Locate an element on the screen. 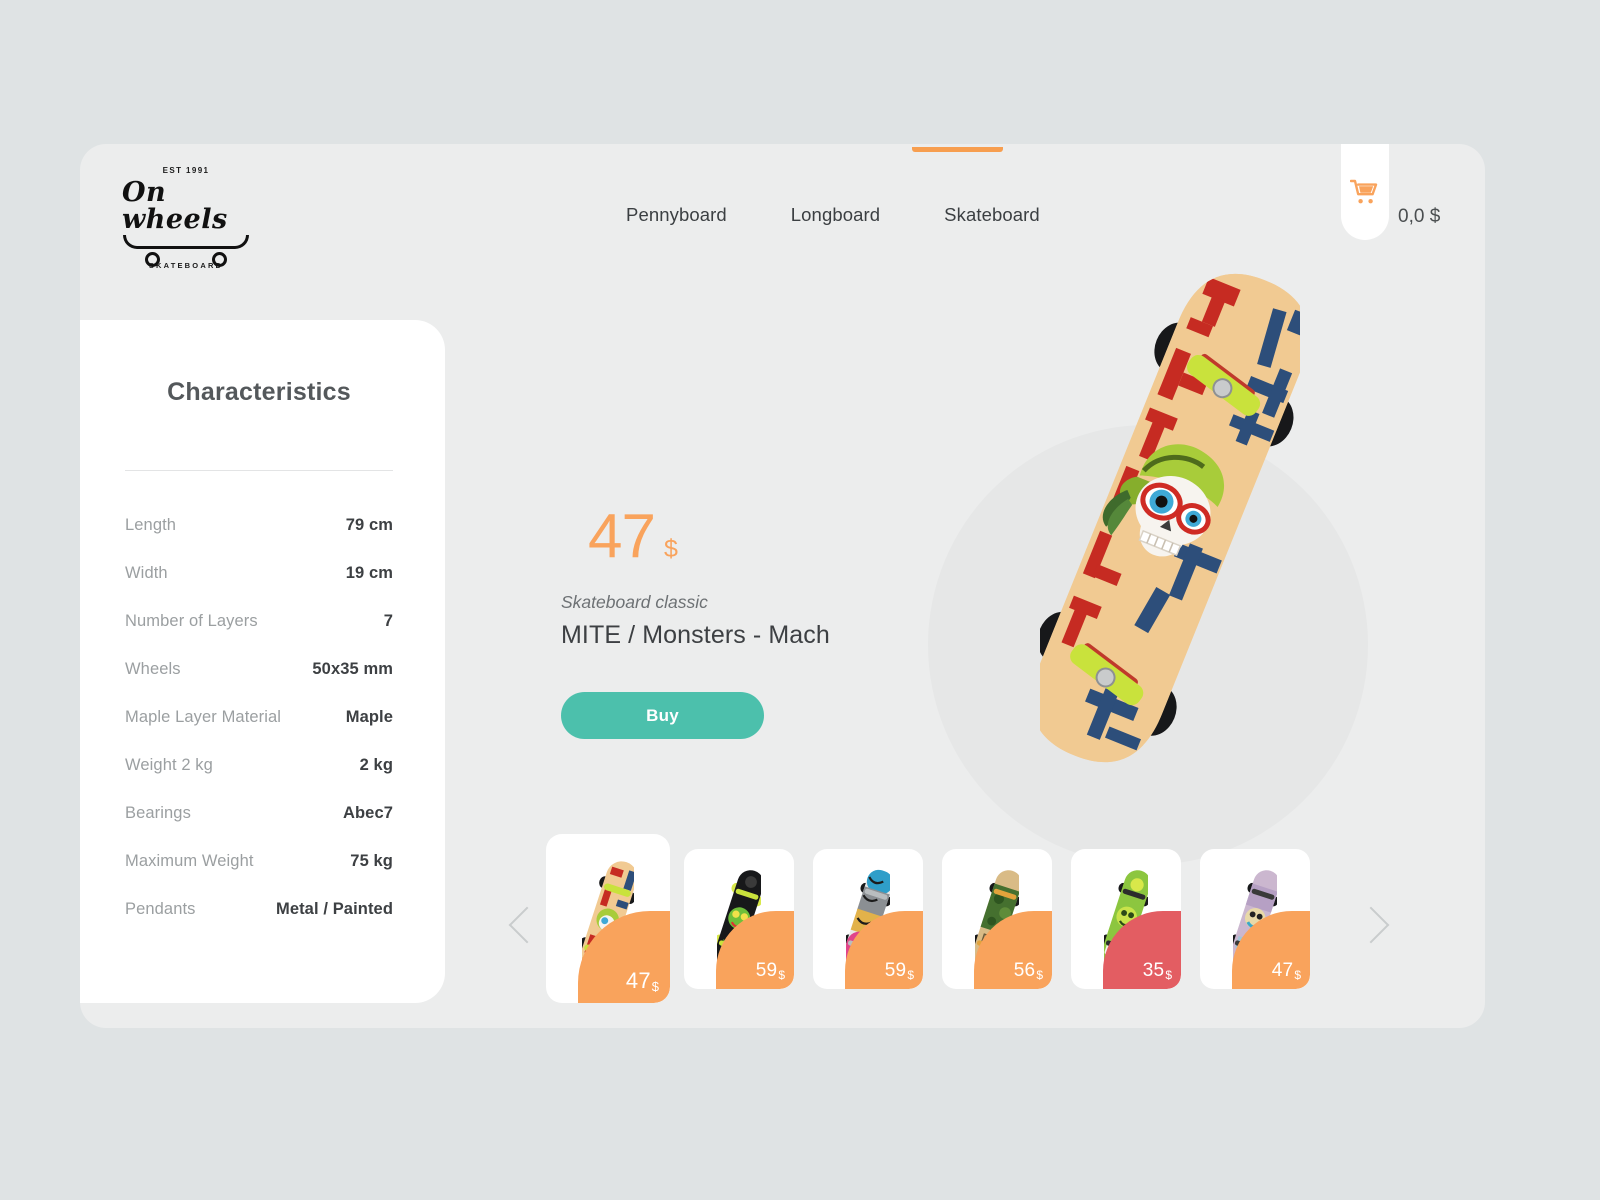  badge-price: 35 is located at coordinates (1153, 970).